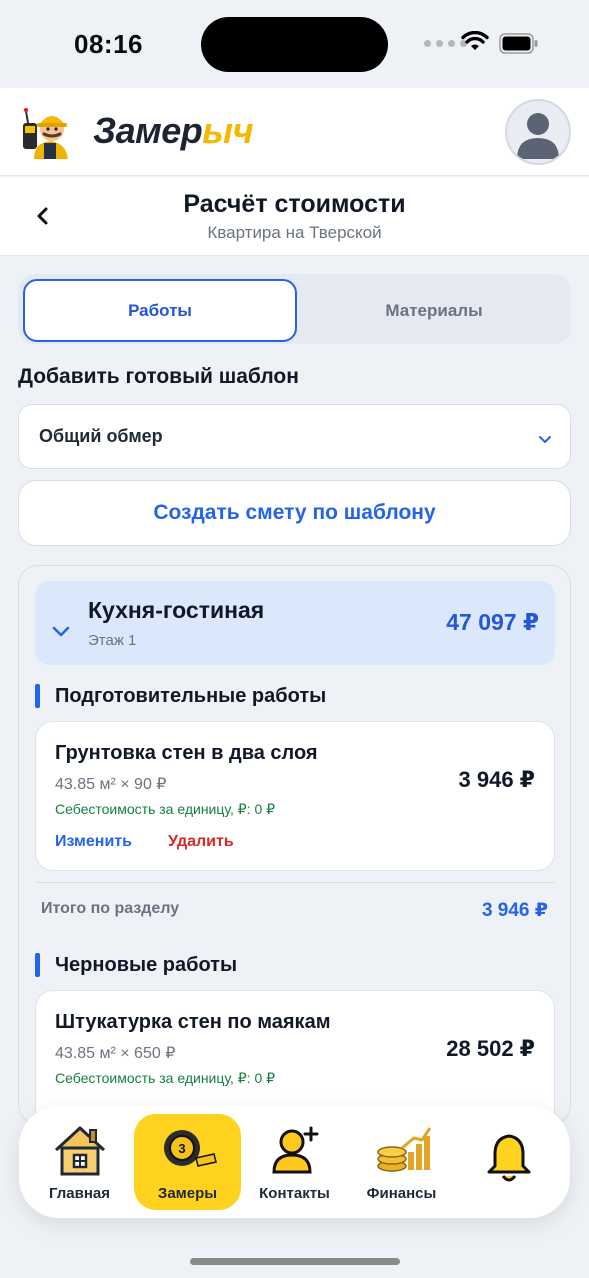  Describe the element at coordinates (148, 130) in the screenshot. I see `logo-part-1: Замер` at that location.